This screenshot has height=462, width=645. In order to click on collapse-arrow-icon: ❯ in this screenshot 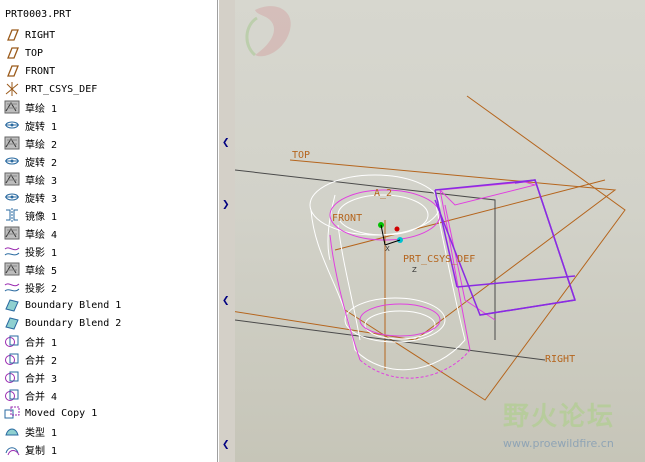, I will do `click(226, 205)`.